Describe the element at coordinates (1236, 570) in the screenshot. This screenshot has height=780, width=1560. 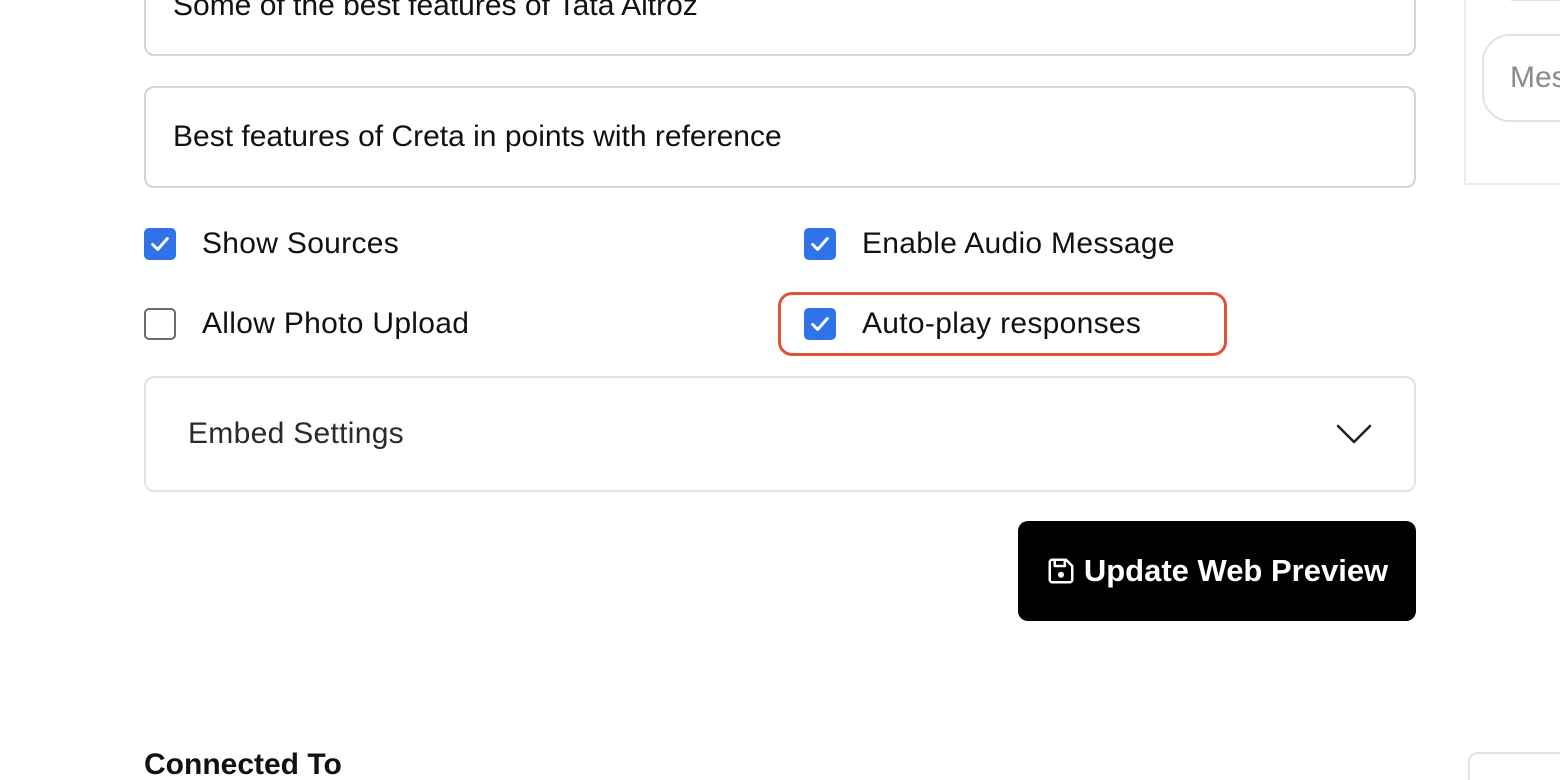
I see `update-web-preview-label: Update Web Preview` at that location.